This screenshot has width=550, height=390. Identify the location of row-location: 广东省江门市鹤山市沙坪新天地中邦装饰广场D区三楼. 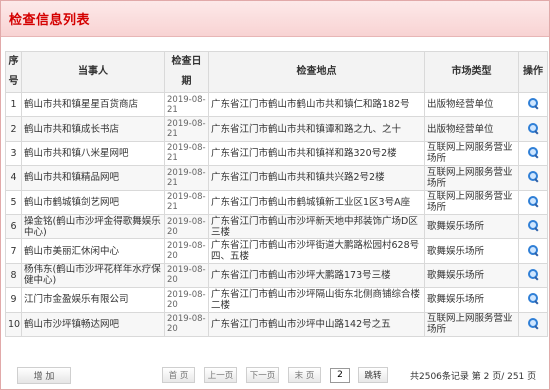
(316, 226).